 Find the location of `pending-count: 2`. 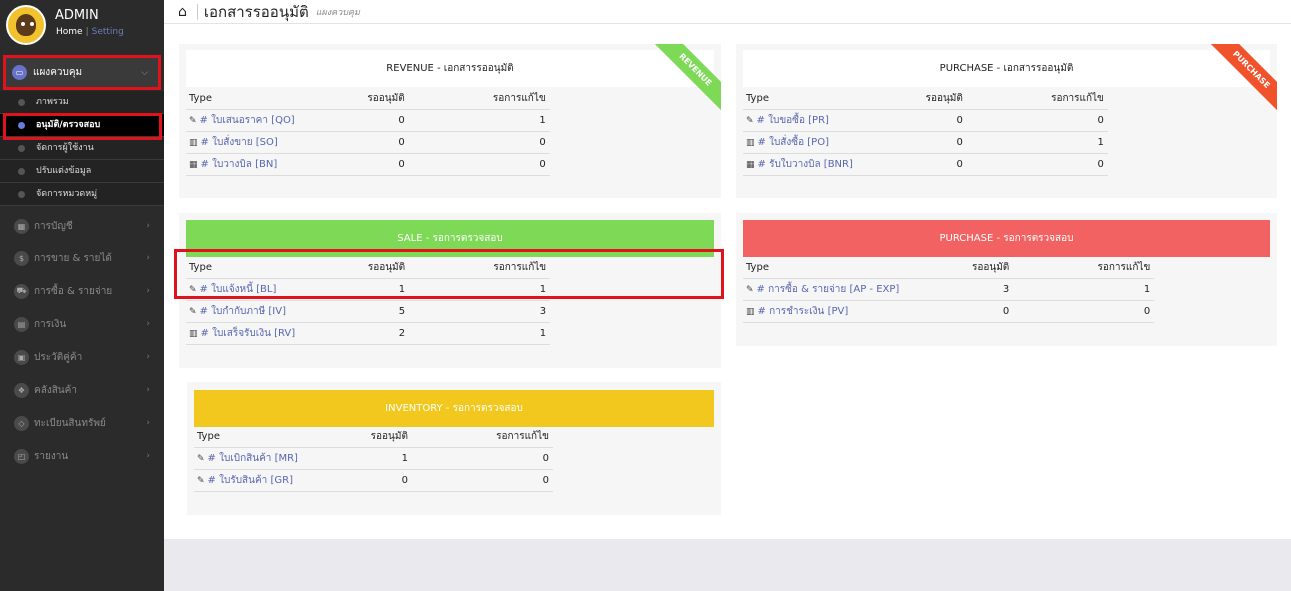

pending-count: 2 is located at coordinates (350, 333).